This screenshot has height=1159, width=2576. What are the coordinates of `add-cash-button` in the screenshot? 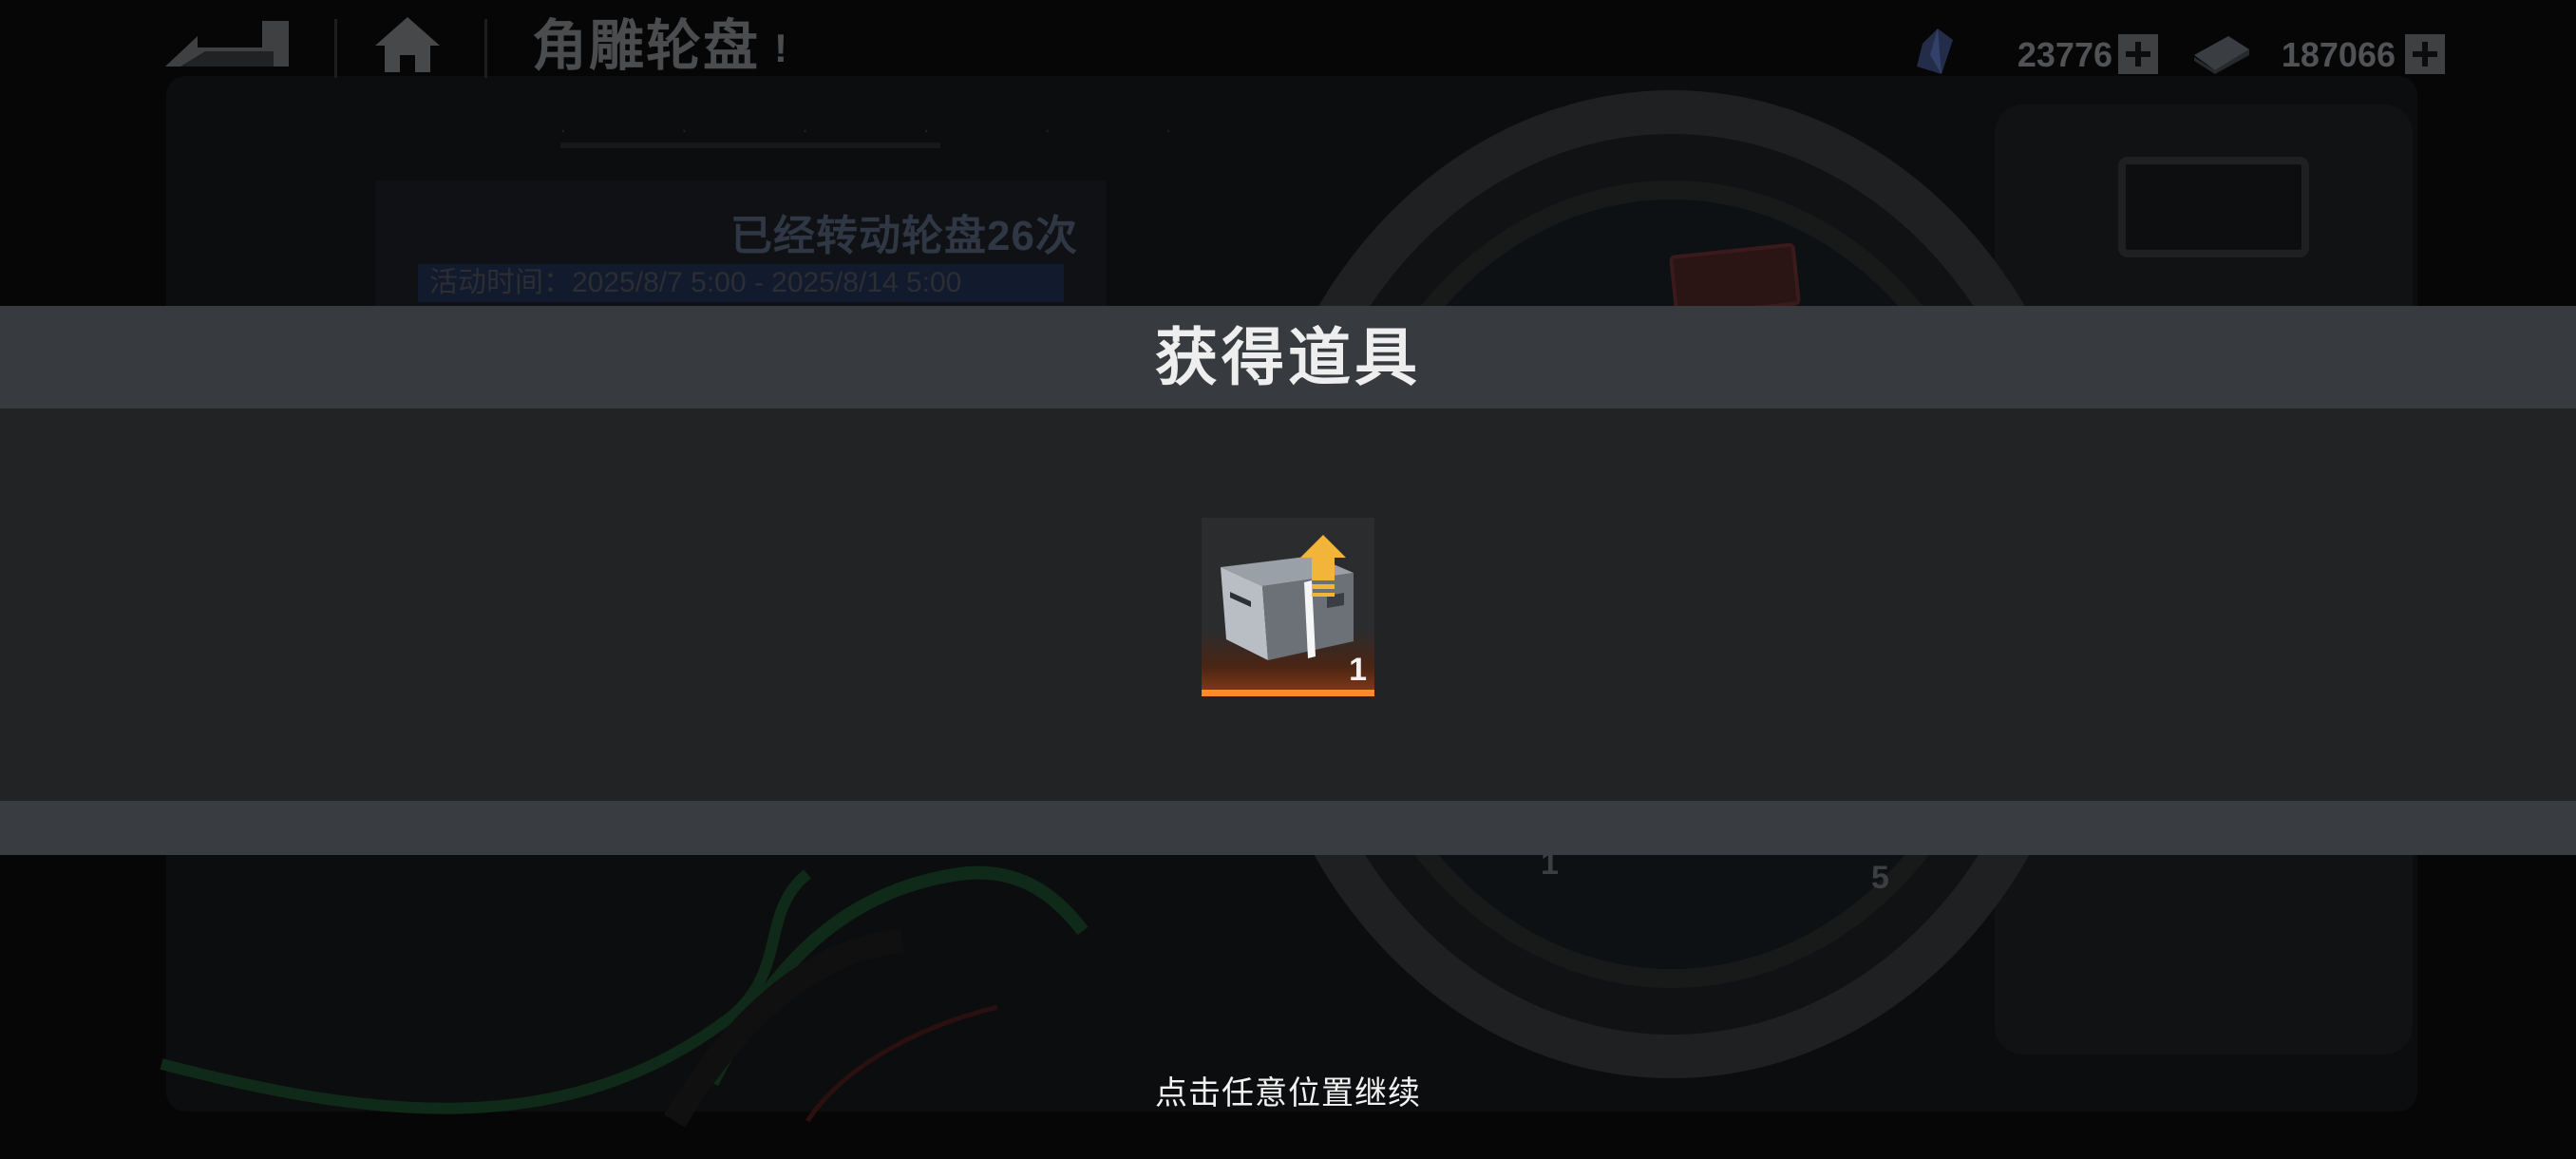 It's located at (2425, 54).